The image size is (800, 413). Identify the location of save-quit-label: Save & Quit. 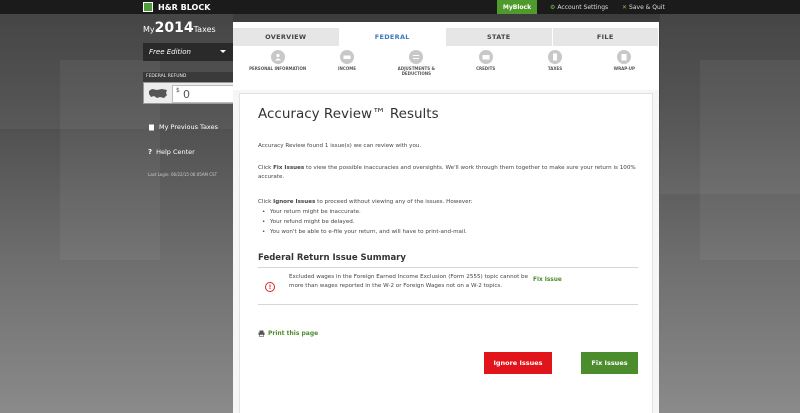
(647, 7).